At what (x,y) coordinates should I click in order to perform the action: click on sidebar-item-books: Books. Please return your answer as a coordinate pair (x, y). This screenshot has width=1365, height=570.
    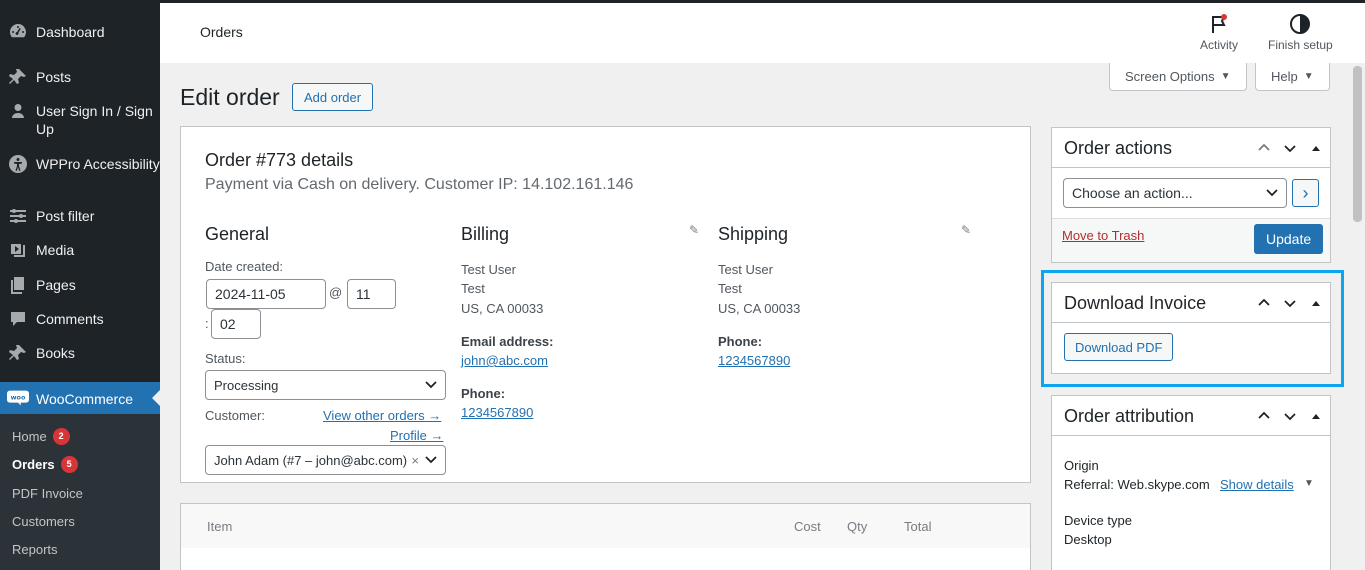
    Looking at the image, I should click on (80, 353).